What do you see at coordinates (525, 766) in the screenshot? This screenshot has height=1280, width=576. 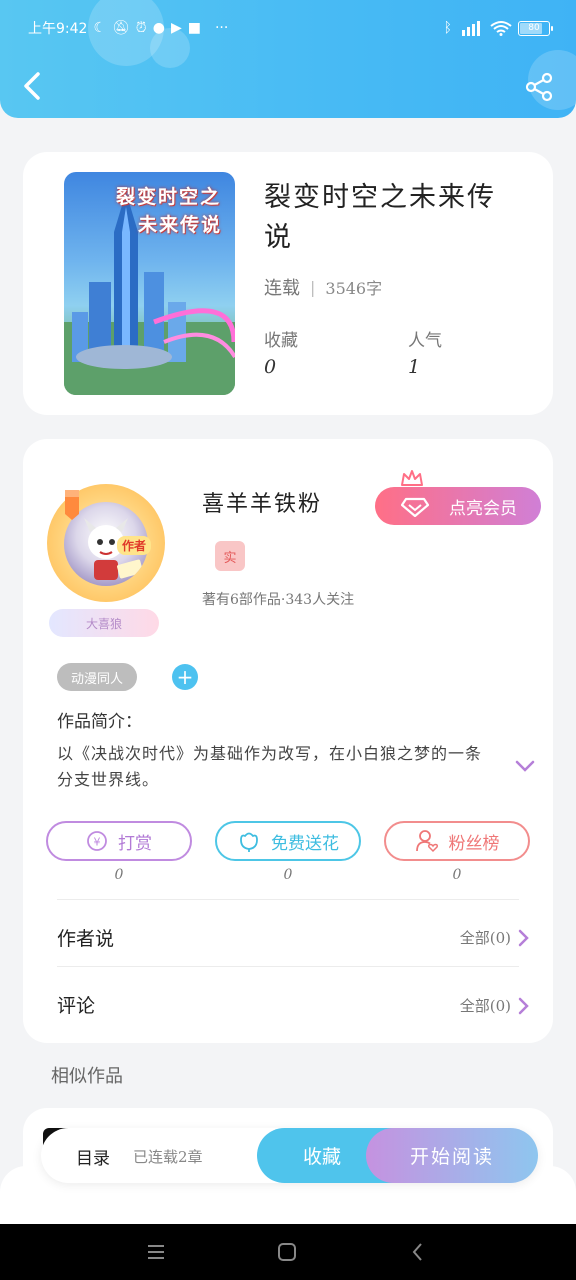 I see `expand-chevron-icon` at bounding box center [525, 766].